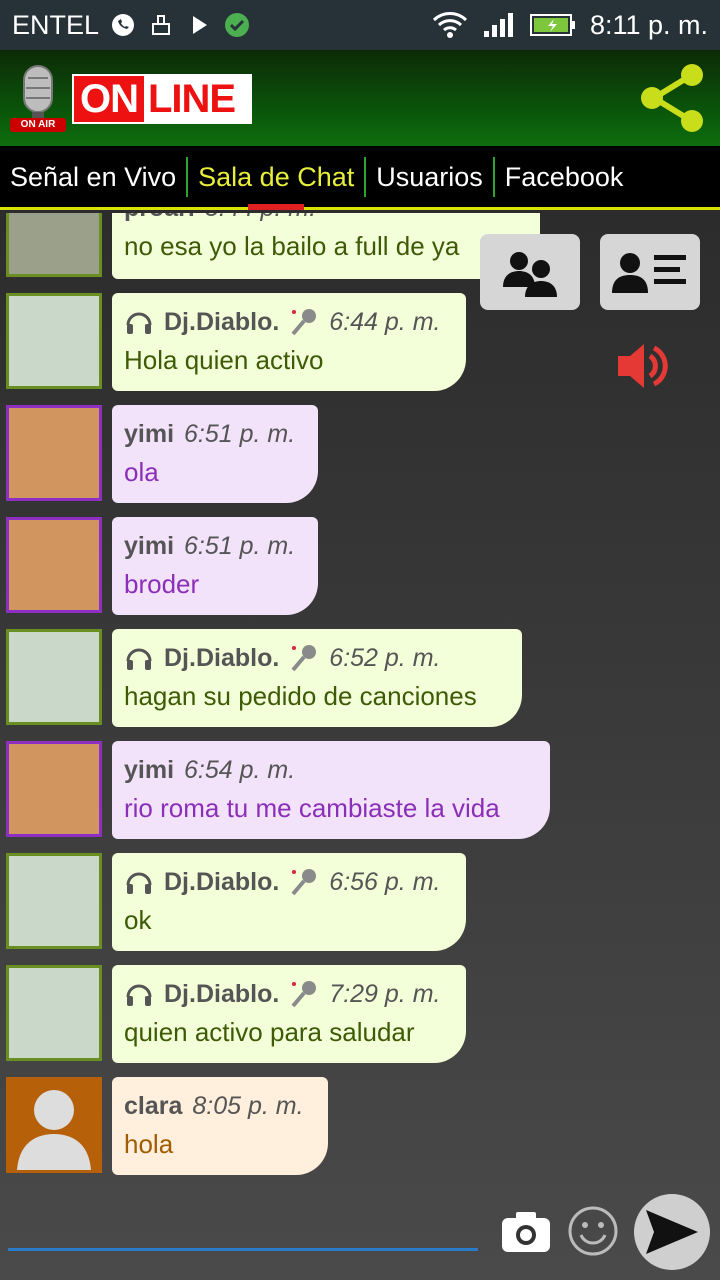 This screenshot has height=1280, width=720. Describe the element at coordinates (237, 25) in the screenshot. I see `check-icon` at that location.